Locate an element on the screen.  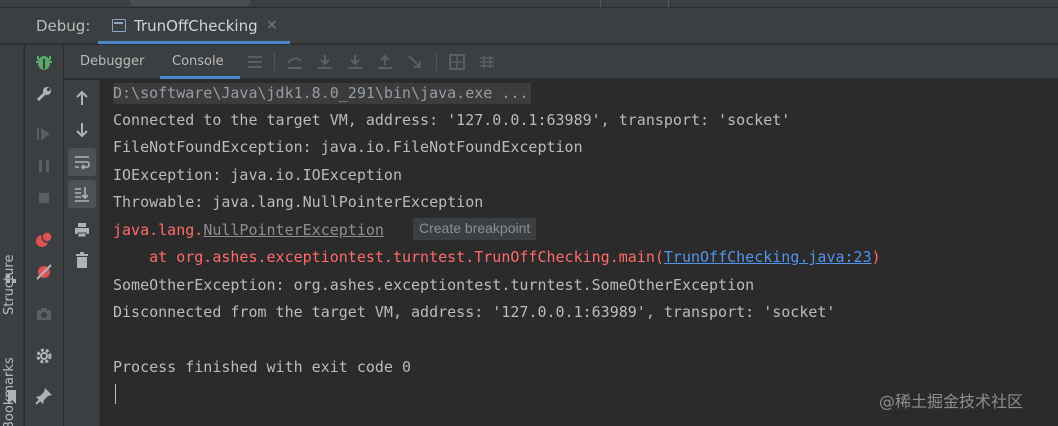
clear-all-trash-icon is located at coordinates (82, 260).